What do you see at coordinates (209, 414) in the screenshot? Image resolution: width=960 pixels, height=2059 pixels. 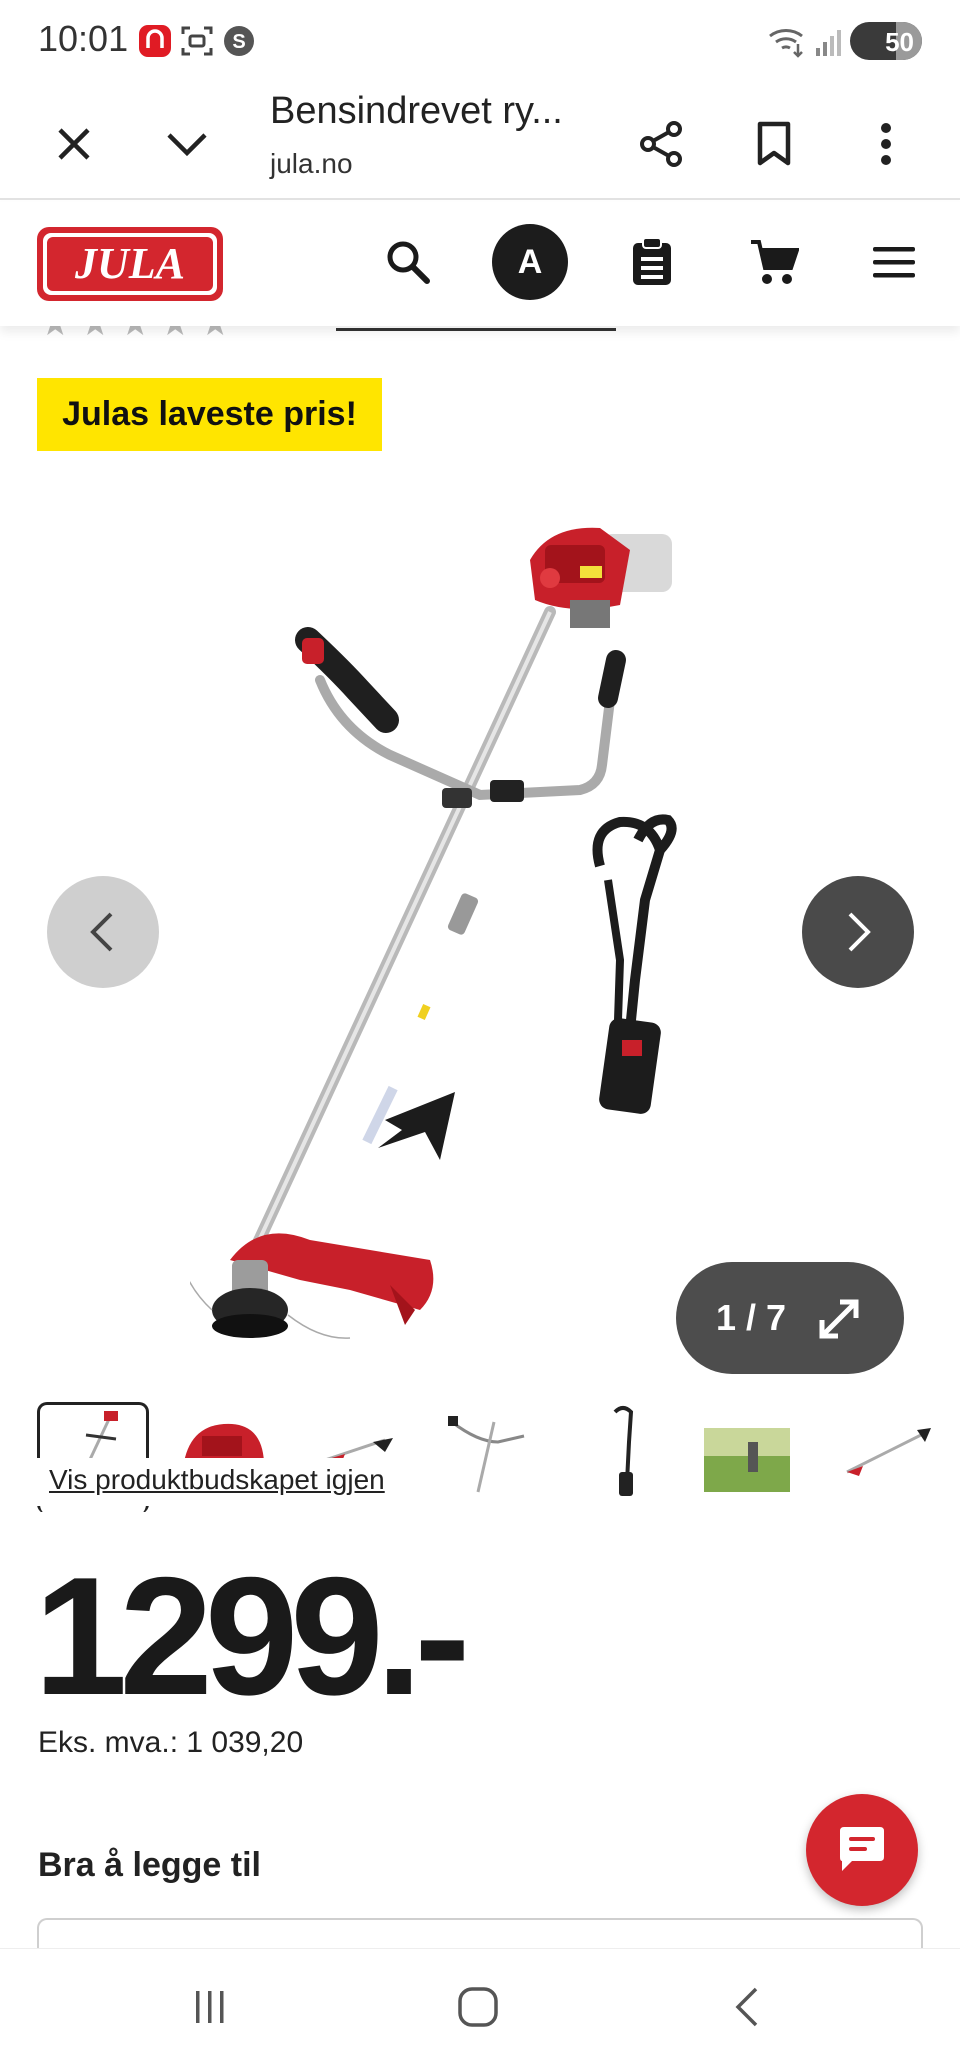 I see `lowest-price-badge: Julas laveste pris!` at bounding box center [209, 414].